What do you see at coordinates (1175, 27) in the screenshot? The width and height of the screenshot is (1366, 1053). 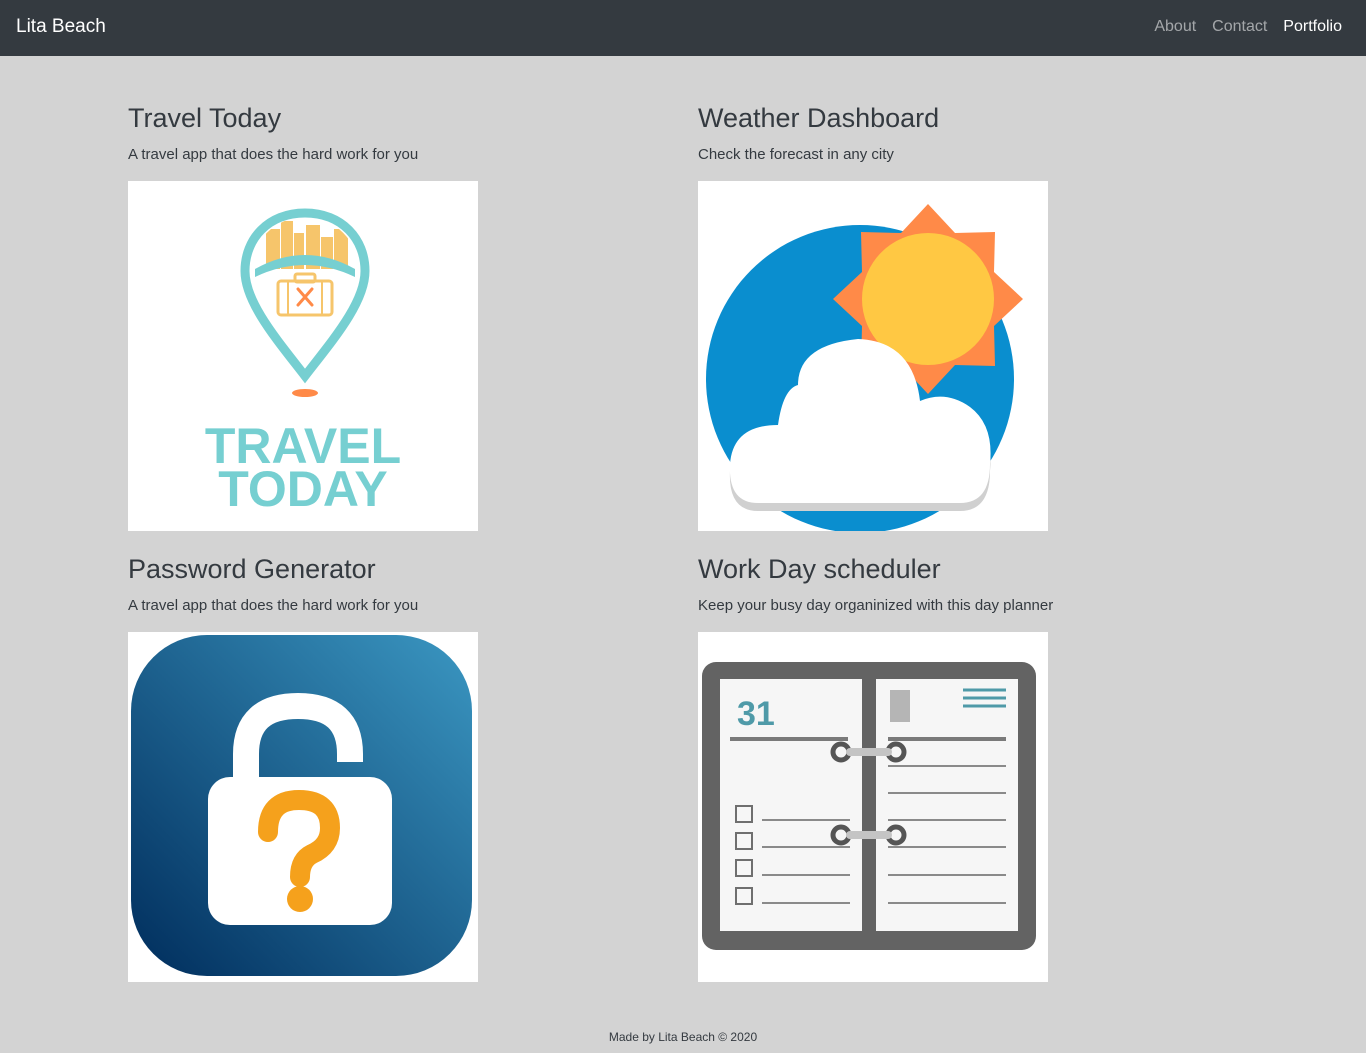 I see `nav-link-about: About` at bounding box center [1175, 27].